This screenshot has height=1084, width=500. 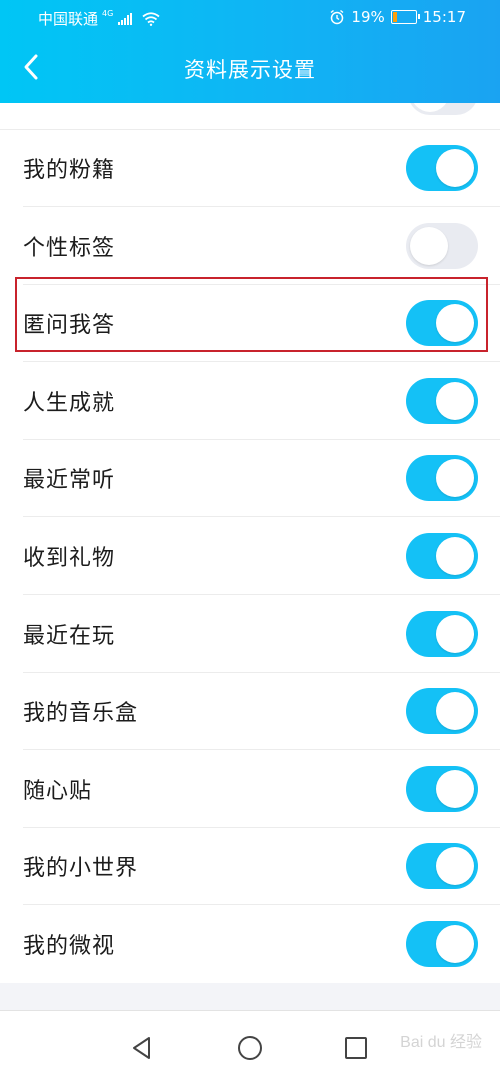 I want to click on battery-fill, so click(x=394, y=17).